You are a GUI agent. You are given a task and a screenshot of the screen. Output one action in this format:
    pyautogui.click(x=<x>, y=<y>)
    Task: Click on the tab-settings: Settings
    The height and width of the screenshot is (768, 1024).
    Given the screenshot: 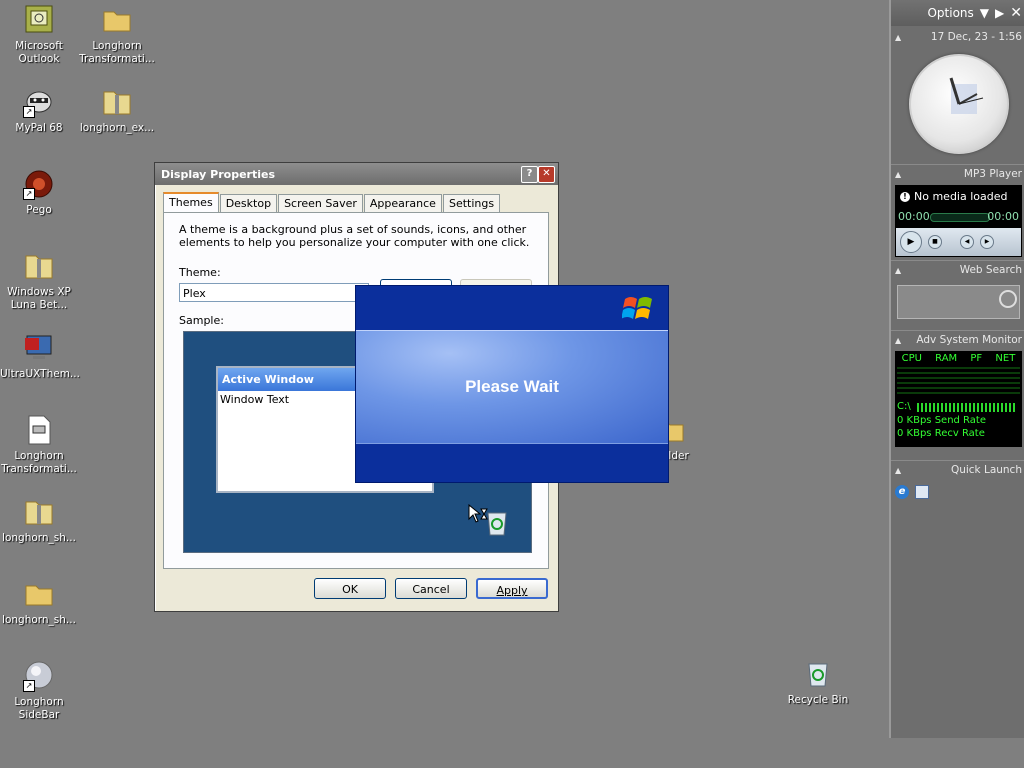 What is the action you would take?
    pyautogui.click(x=471, y=203)
    